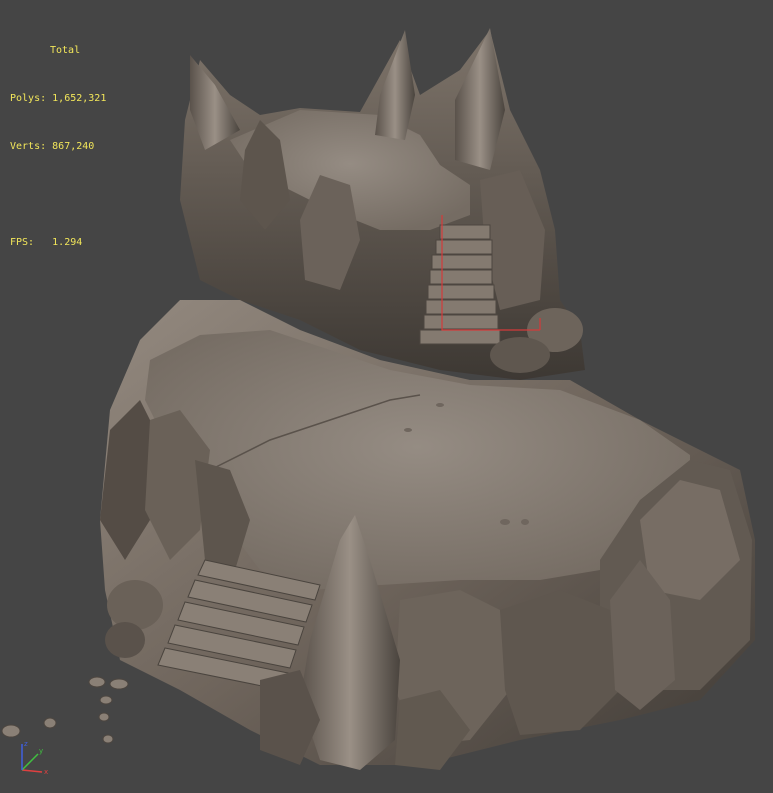 This screenshot has width=773, height=793. Describe the element at coordinates (65, 710) in the screenshot. I see `scattered-stones` at that location.